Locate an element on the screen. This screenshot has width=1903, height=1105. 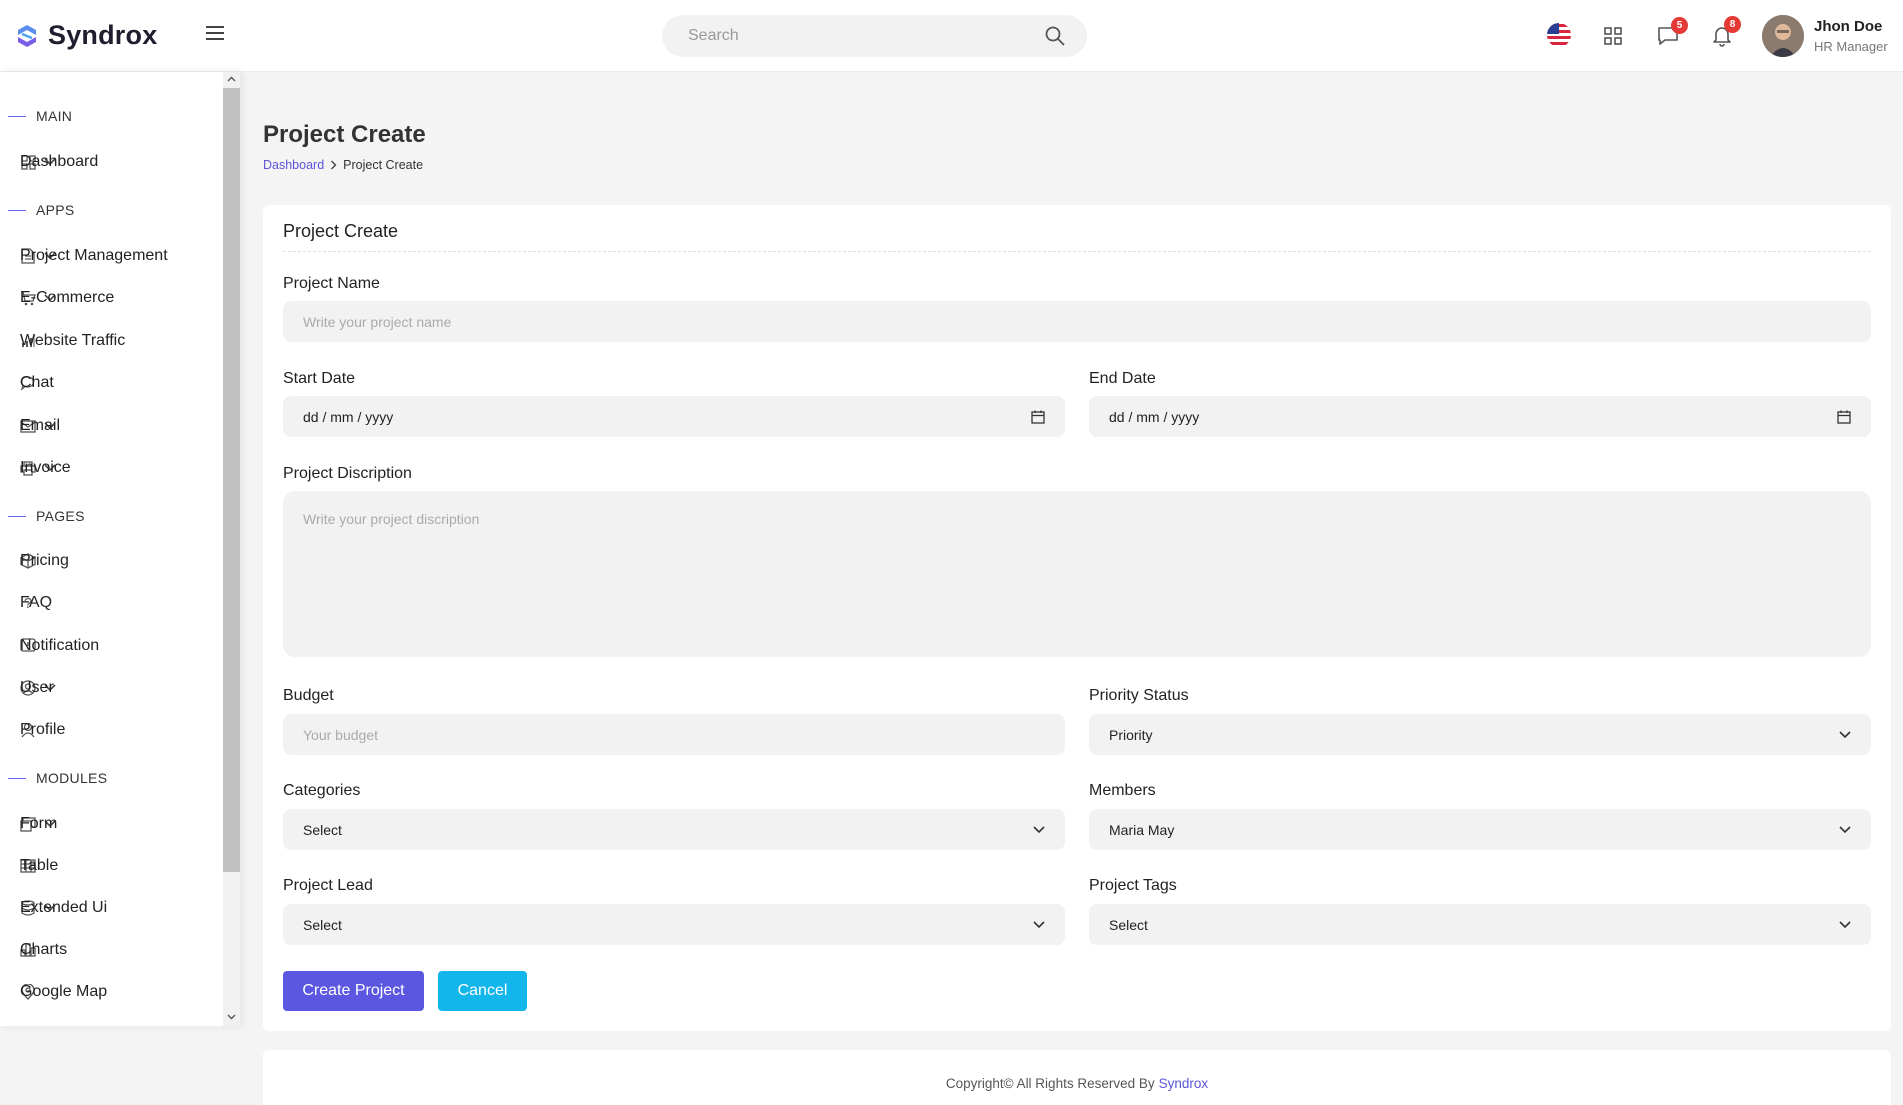
messages-icon: 5 is located at coordinates (1672, 33).